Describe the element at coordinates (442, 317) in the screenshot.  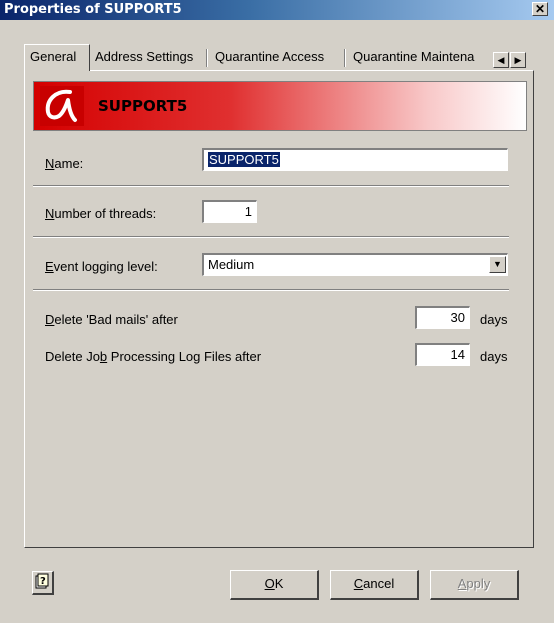
I see `bad-mails-days-field: 30` at that location.